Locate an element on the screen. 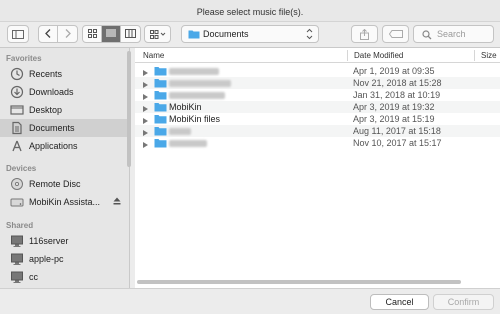 This screenshot has width=500, height=314. sidebar-item-desktop: Desktop is located at coordinates (65, 110).